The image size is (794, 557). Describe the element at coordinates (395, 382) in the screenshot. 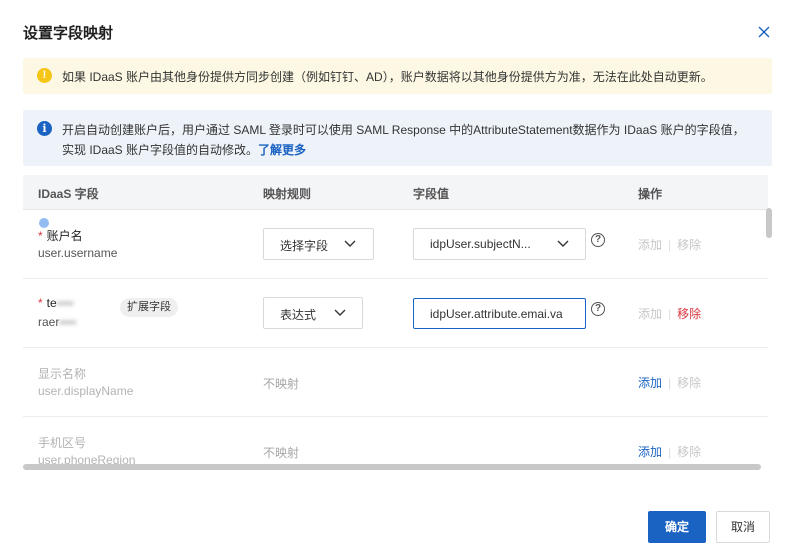

I see `table-row: 显示名称 user.displayName 不映射 添加 | 移除` at that location.